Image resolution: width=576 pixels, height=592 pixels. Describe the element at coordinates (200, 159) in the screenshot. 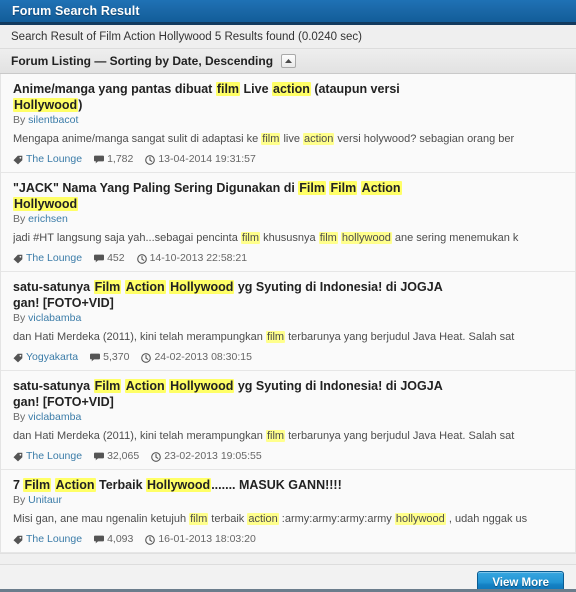

I see `result-date: 13-04-2014 19:31:57` at that location.